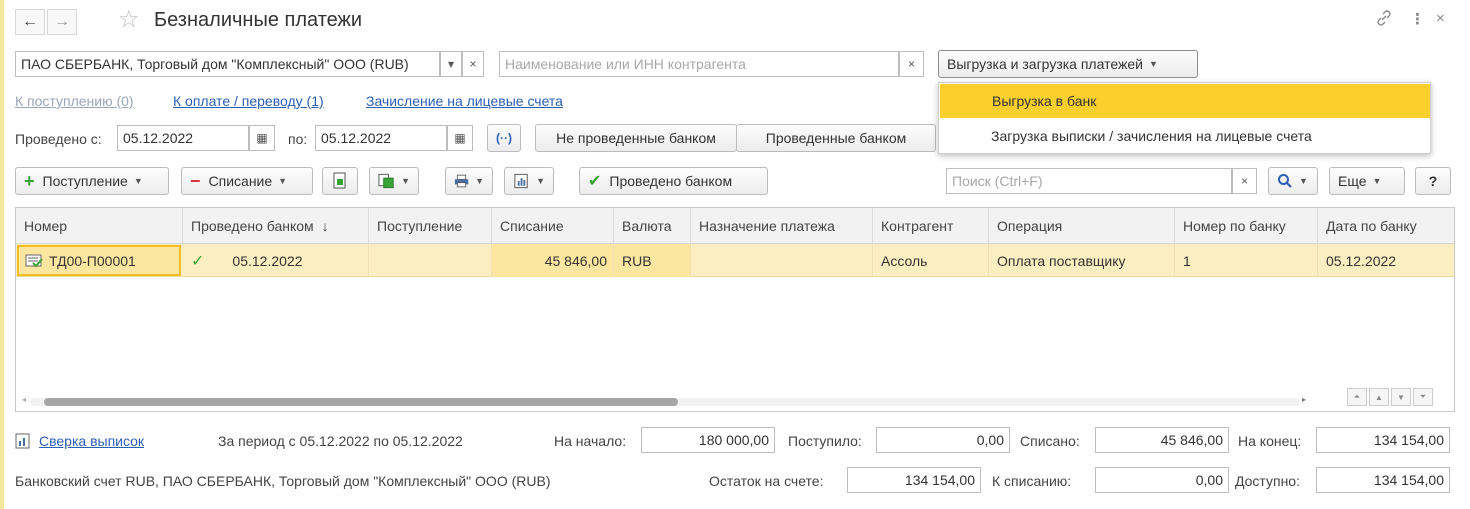  I want to click on column-header-writeoff: Списание, so click(553, 226).